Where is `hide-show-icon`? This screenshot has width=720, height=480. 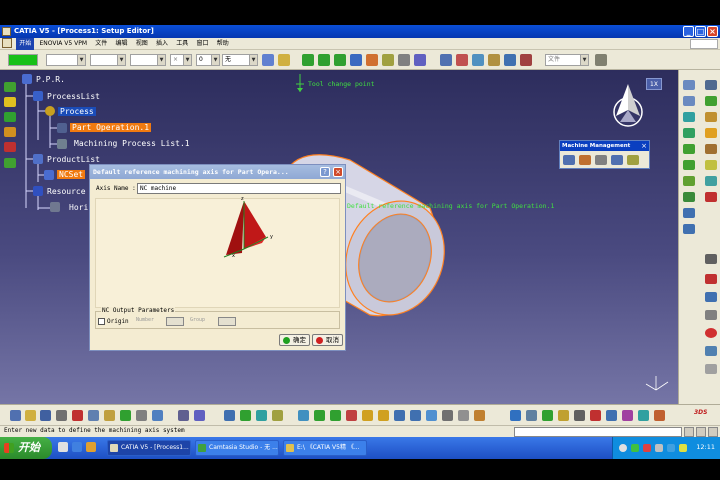 hide-show-icon is located at coordinates (447, 415).